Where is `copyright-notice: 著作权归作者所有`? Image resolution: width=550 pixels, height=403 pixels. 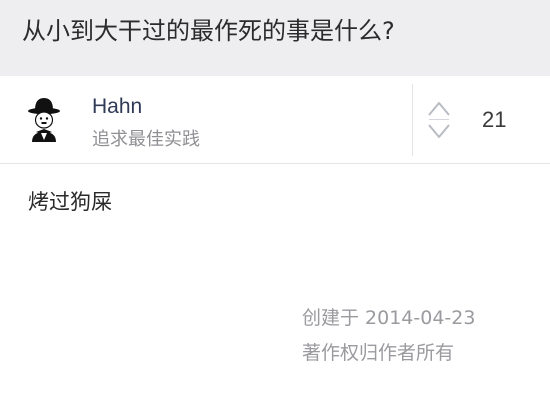 copyright-notice: 著作权归作者所有 is located at coordinates (378, 353).